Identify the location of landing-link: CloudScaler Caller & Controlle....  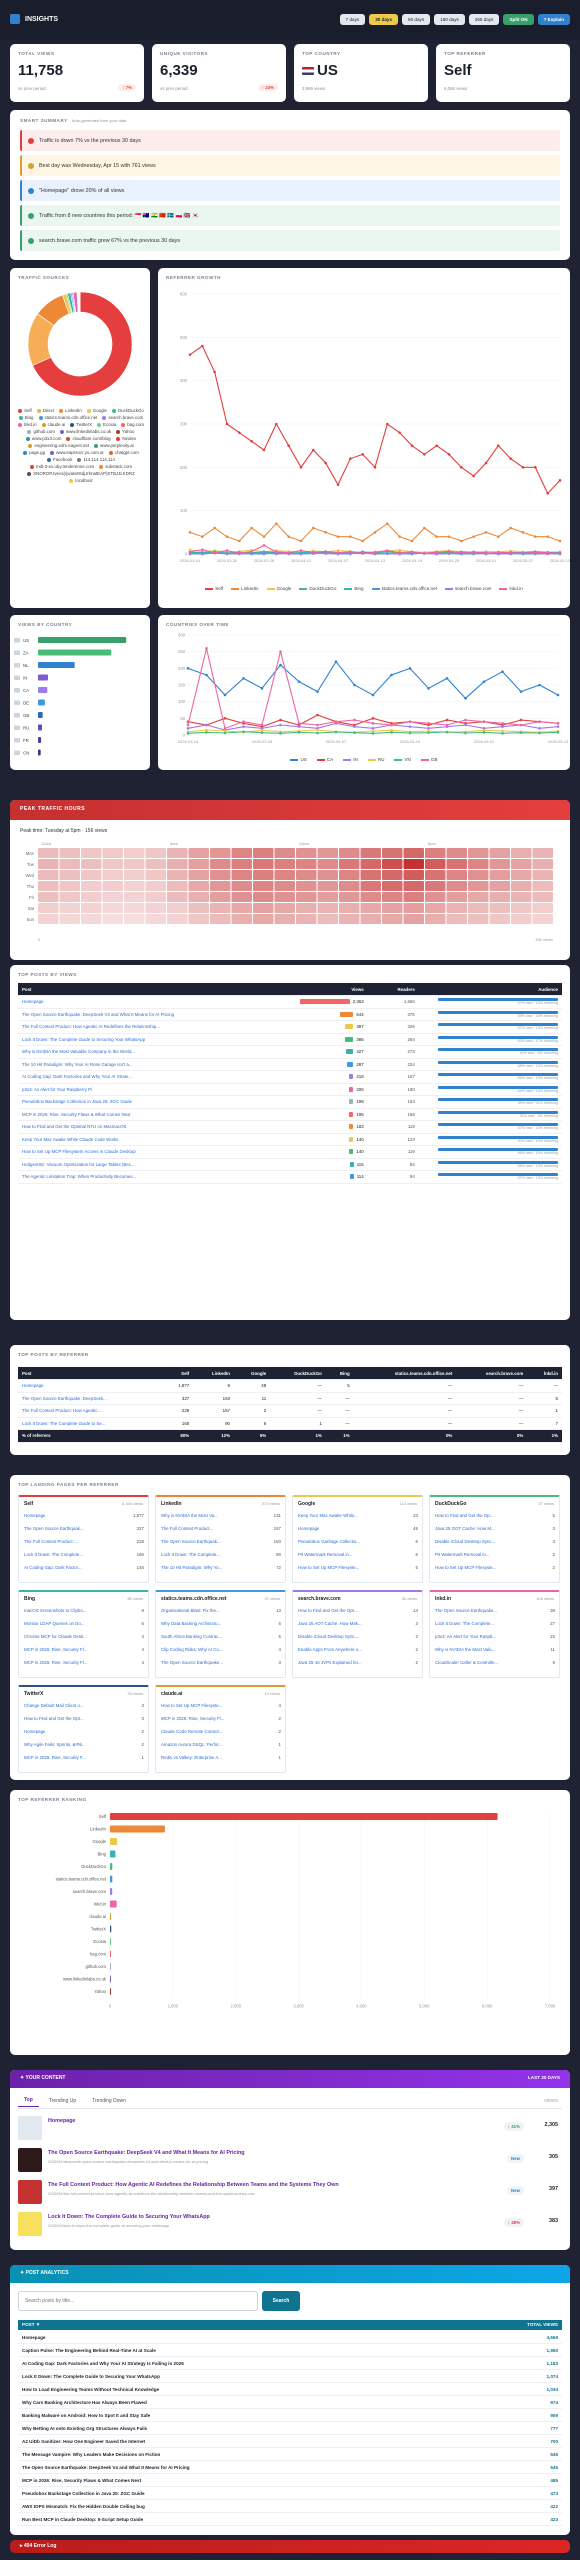
(466, 1662).